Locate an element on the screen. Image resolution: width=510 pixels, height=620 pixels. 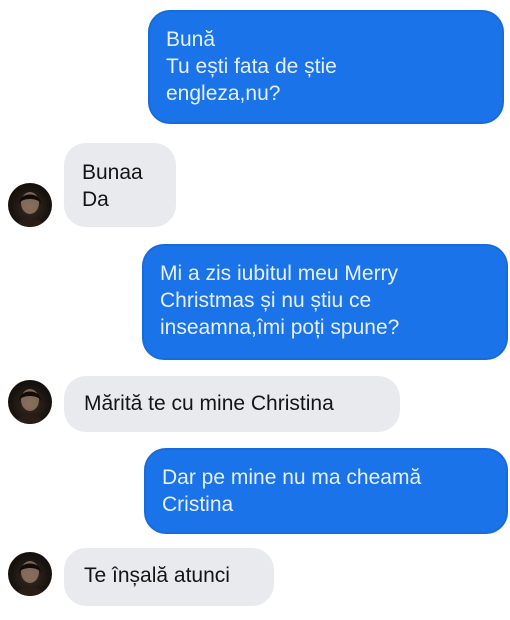
sent-message-bubble: Dar pe mine nu ma cheamă Cristina is located at coordinates (326, 491).